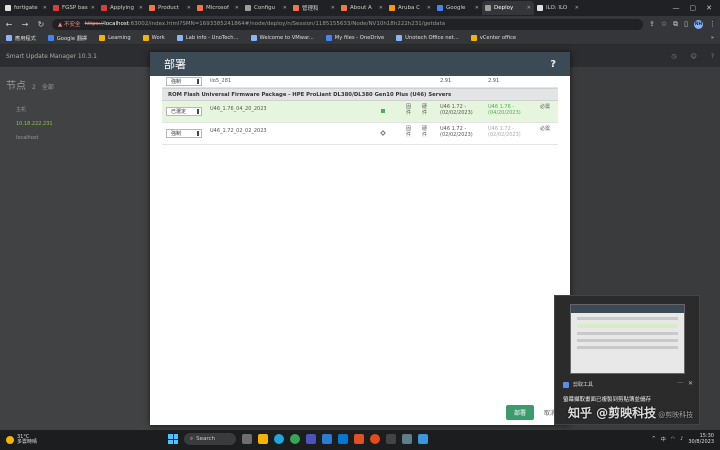  I want to click on putty-icon, so click(359, 439).